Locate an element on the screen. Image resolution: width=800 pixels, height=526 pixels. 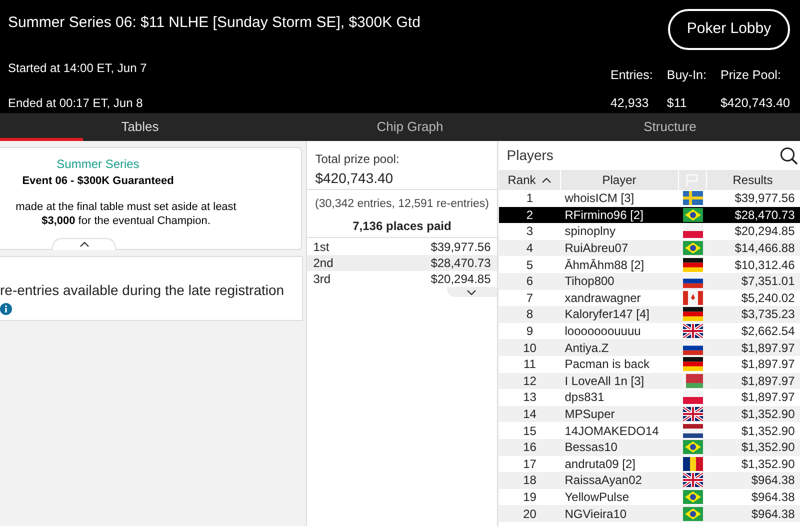
rank-cell-text: 17 is located at coordinates (529, 464).